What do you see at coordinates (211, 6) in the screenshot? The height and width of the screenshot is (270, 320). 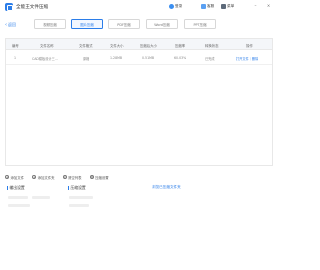 I see `feedback-label: 客服` at bounding box center [211, 6].